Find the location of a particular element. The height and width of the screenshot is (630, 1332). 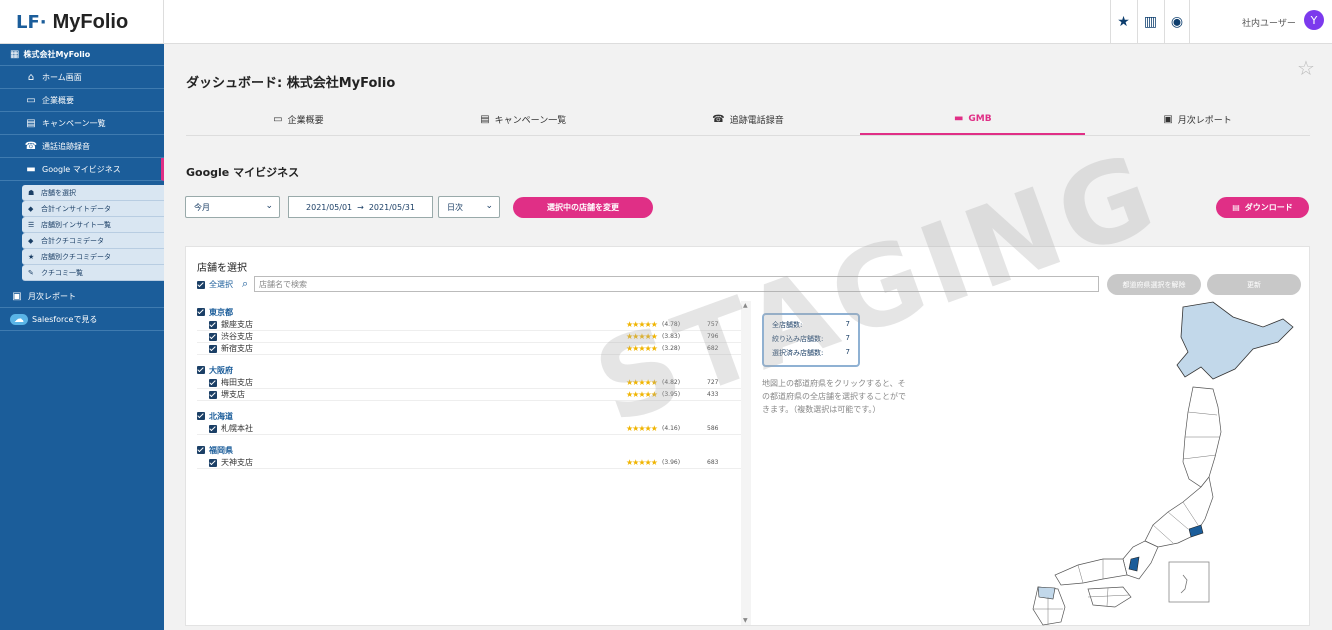

favorites-star-icon: ★ is located at coordinates (1123, 22).